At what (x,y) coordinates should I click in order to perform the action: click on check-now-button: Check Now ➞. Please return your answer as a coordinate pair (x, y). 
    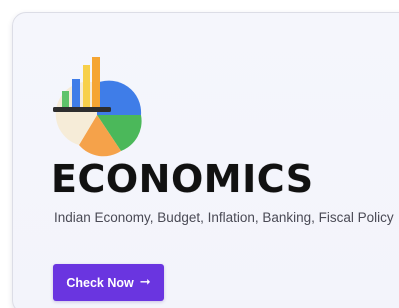
    Looking at the image, I should click on (108, 282).